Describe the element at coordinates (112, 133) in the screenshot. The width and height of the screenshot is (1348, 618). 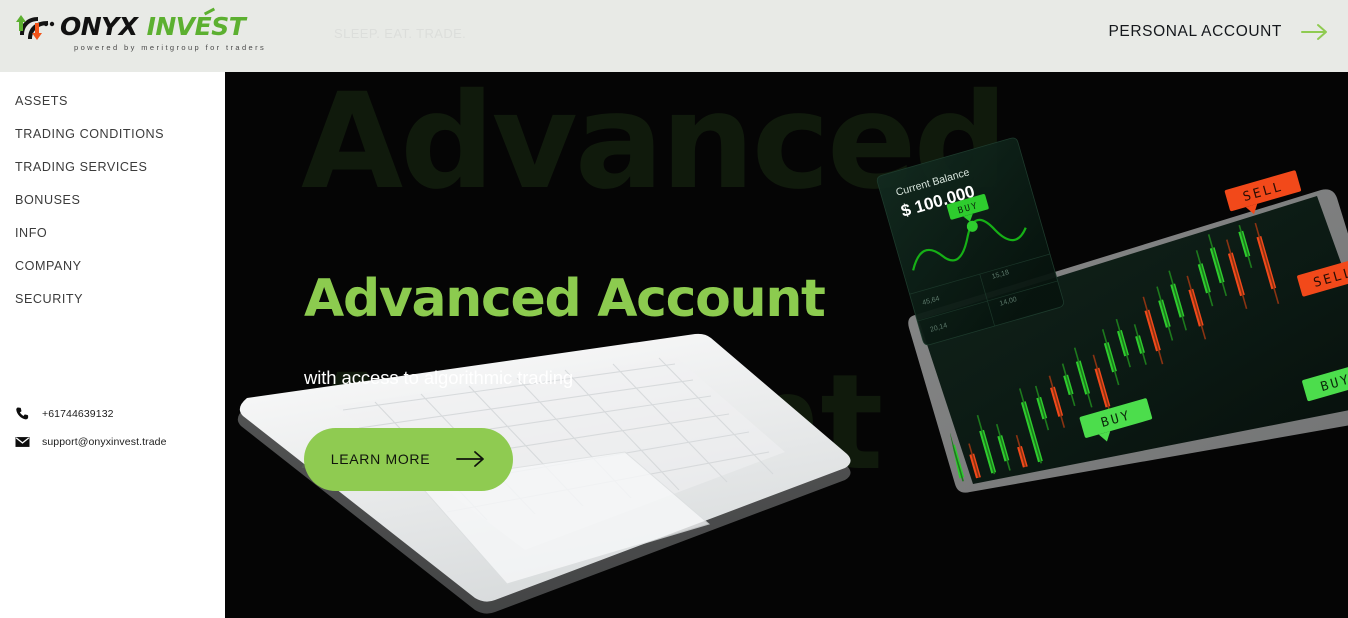
I see `sidebar-item-trading-conditions: TRADING CONDITIONS` at that location.